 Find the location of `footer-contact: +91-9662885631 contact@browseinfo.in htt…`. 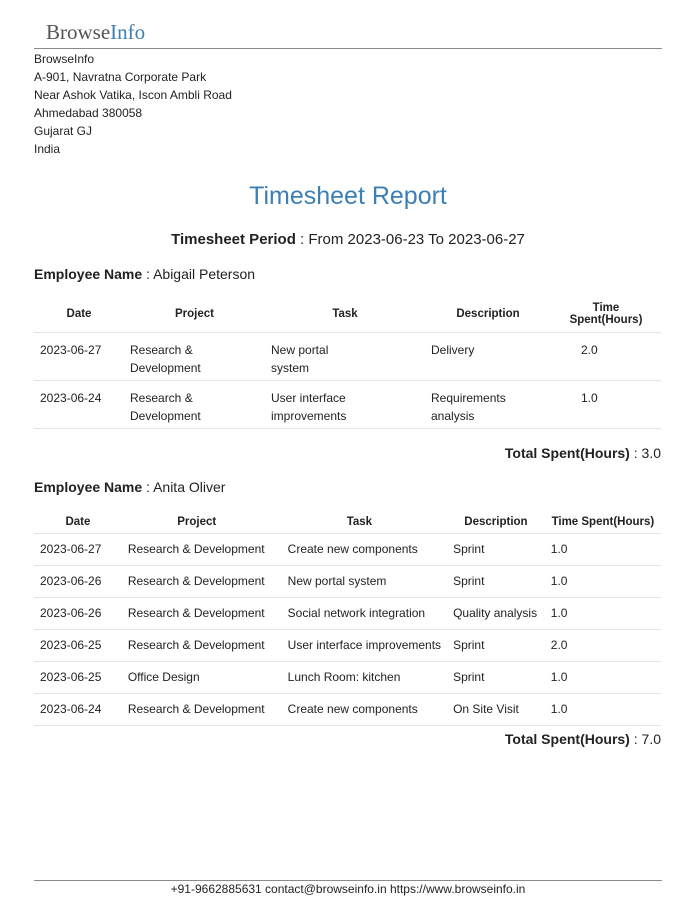

footer-contact: +91-9662885631 contact@browseinfo.in htt… is located at coordinates (348, 889).